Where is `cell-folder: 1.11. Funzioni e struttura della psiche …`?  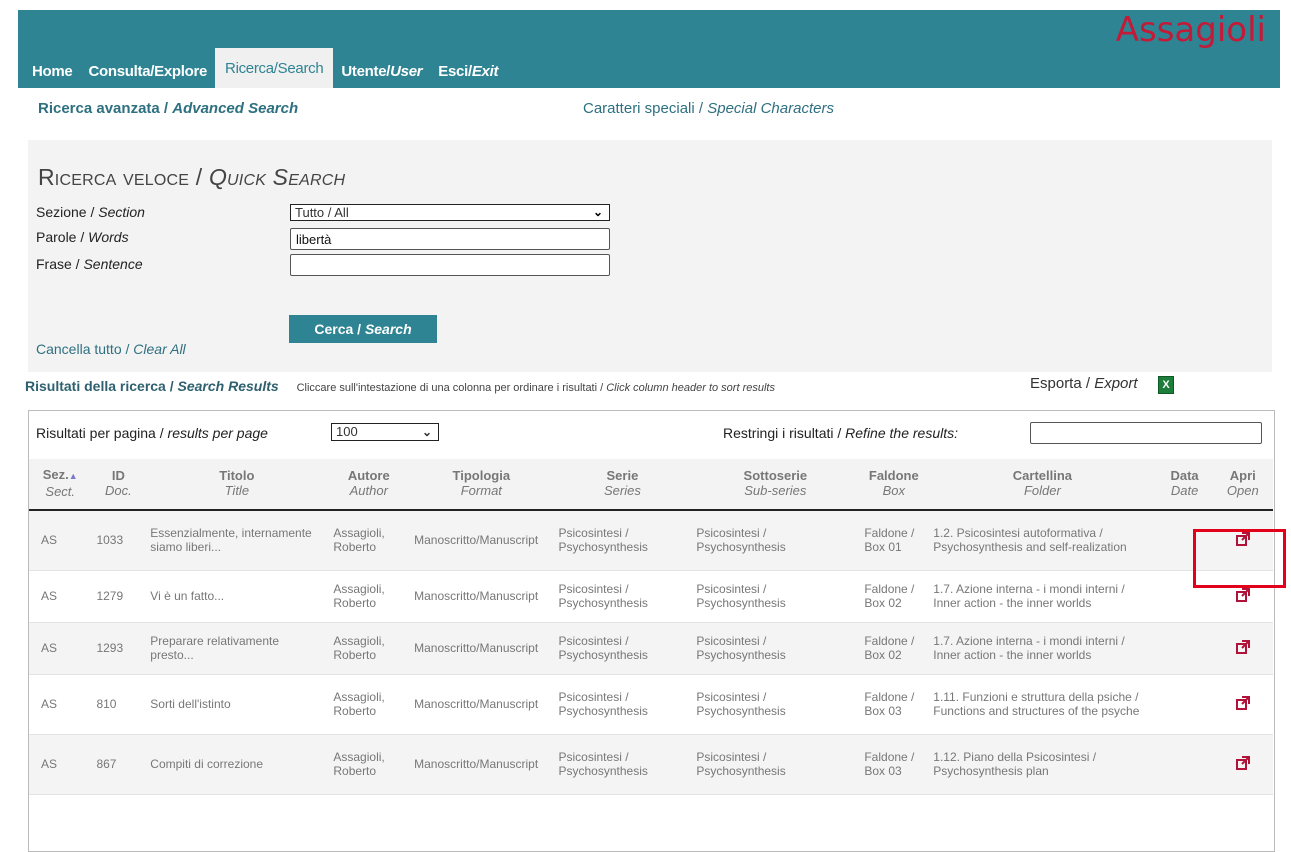
cell-folder: 1.11. Funzioni e struttura della psiche … is located at coordinates (1042, 704).